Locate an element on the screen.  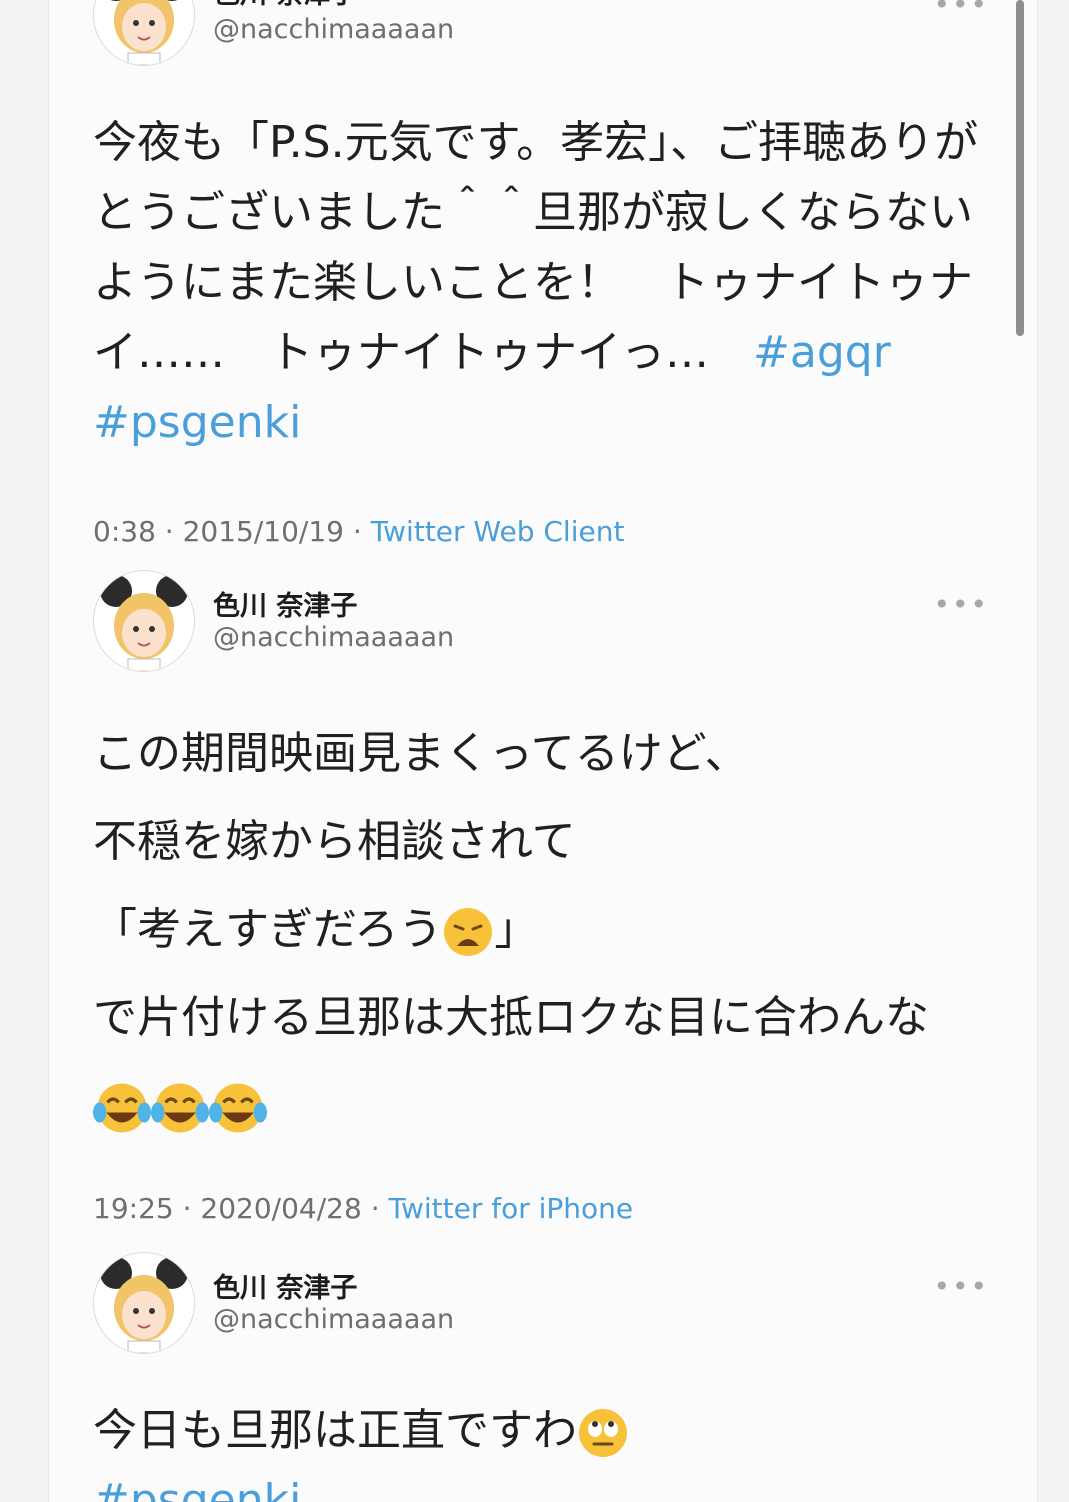
tweet-date: 2015/10/19 is located at coordinates (263, 531).